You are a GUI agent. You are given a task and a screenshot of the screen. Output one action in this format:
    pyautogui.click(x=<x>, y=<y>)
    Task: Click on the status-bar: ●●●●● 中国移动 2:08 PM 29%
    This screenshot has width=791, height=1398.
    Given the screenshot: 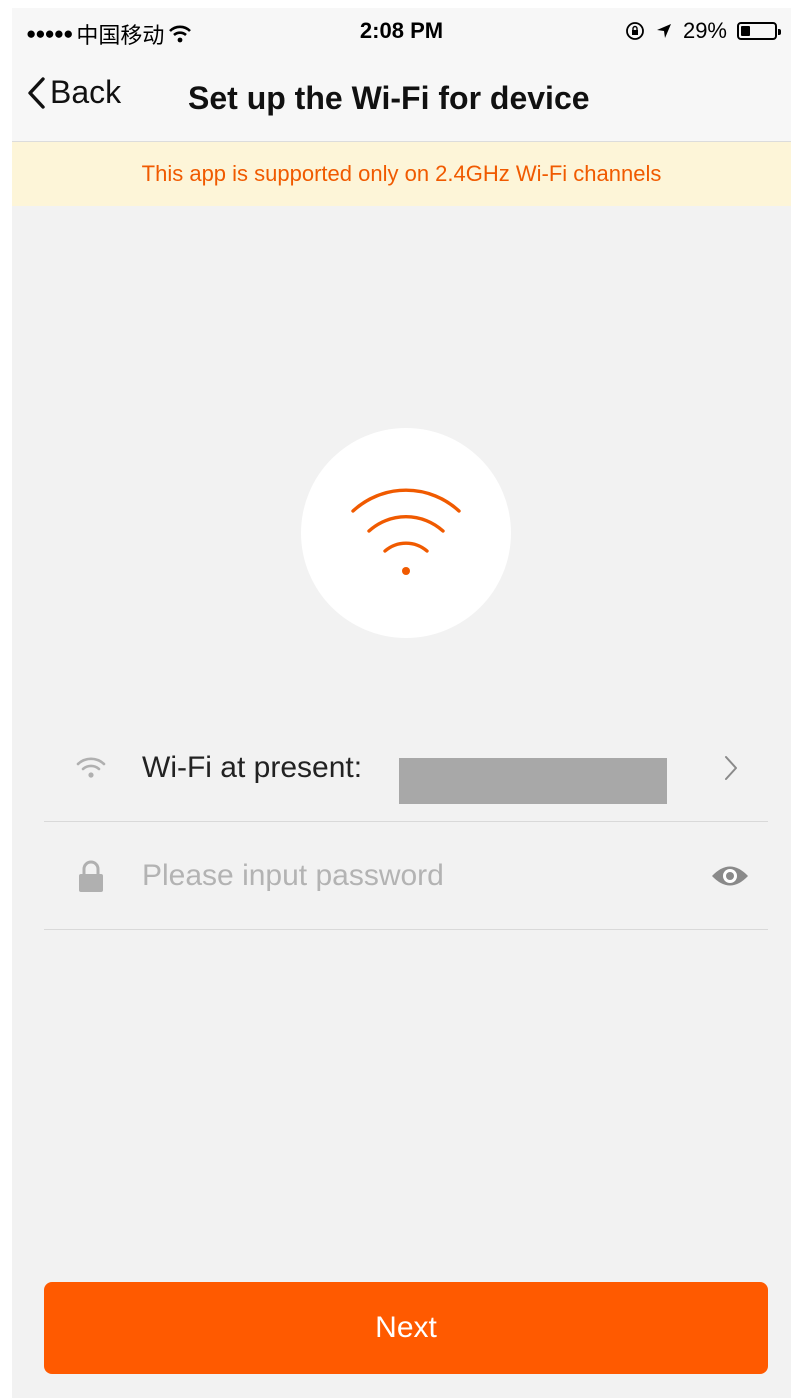 What is the action you would take?
    pyautogui.click(x=401, y=30)
    